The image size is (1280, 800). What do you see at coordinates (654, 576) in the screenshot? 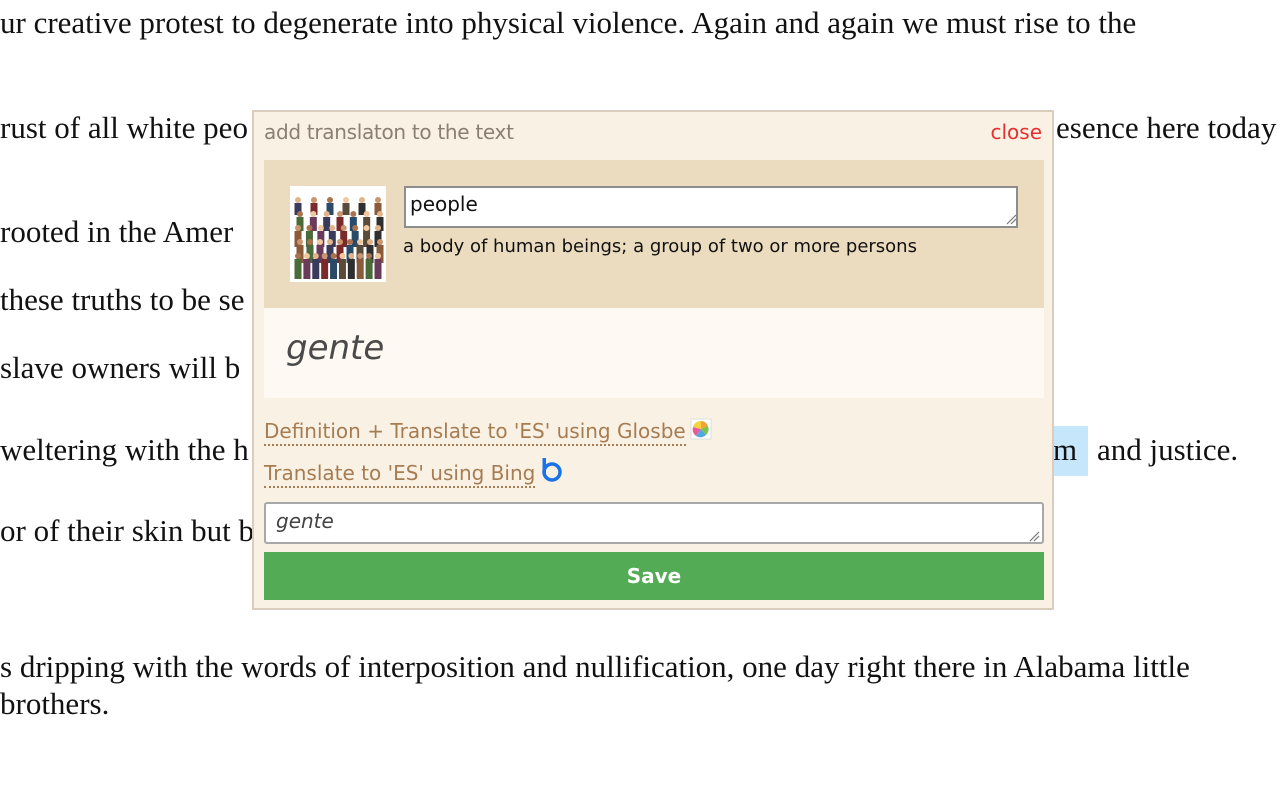
I see `save-button: Save` at bounding box center [654, 576].